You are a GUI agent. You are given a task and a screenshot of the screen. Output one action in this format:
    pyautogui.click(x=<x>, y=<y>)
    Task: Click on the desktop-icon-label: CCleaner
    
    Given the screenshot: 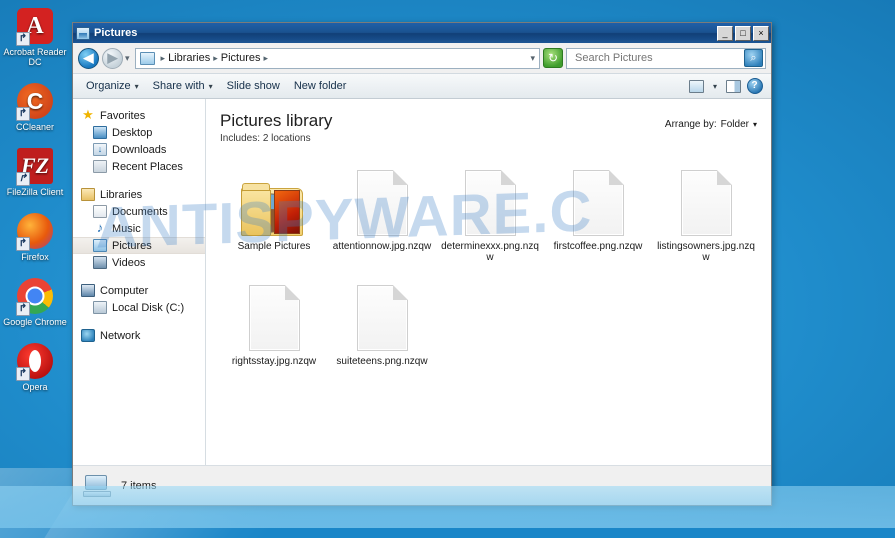 What is the action you would take?
    pyautogui.click(x=35, y=127)
    